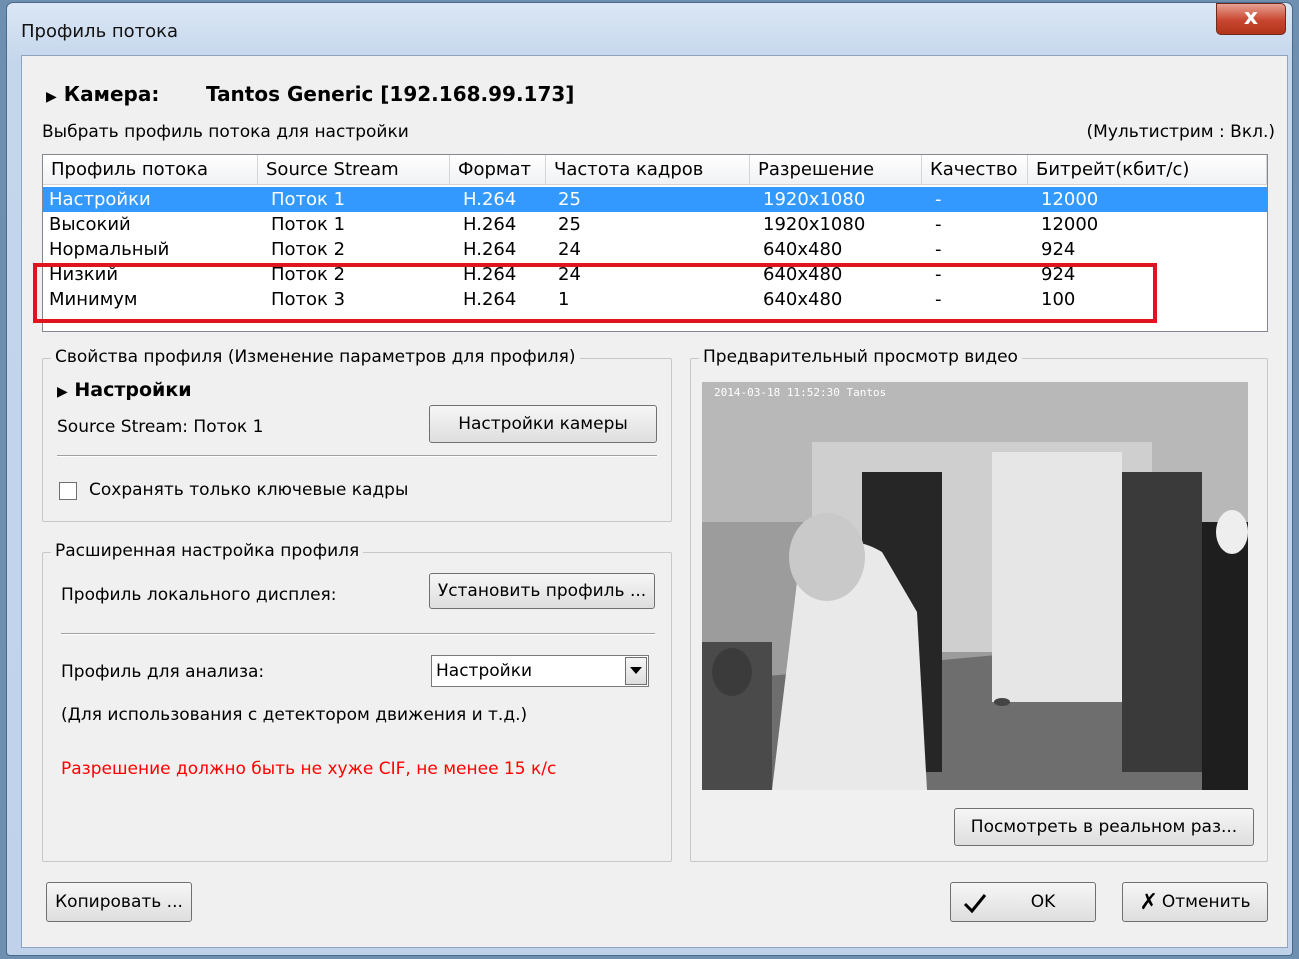 This screenshot has width=1299, height=959. Describe the element at coordinates (595, 293) in the screenshot. I see `highlight-annotation-box` at that location.